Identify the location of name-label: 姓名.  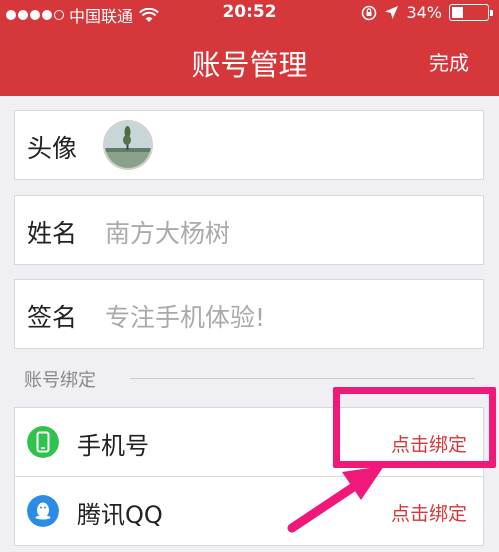
(52, 233).